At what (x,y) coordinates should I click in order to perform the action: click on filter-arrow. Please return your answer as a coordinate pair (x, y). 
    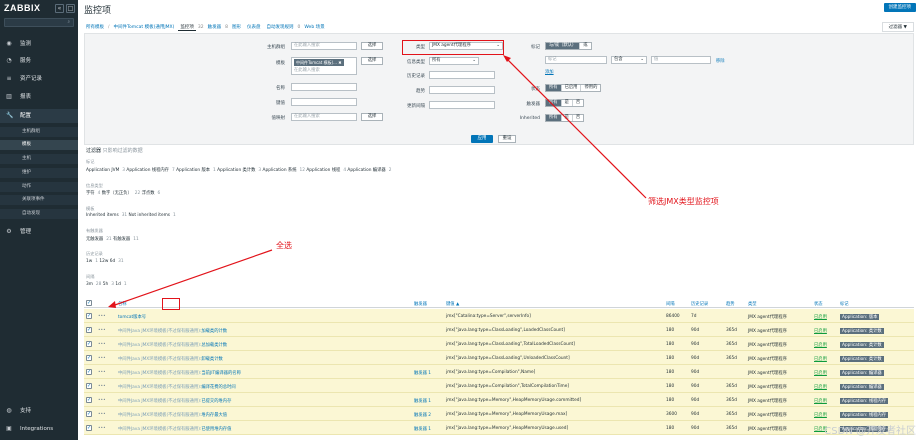
    Looking at the image, I should click on (576, 128).